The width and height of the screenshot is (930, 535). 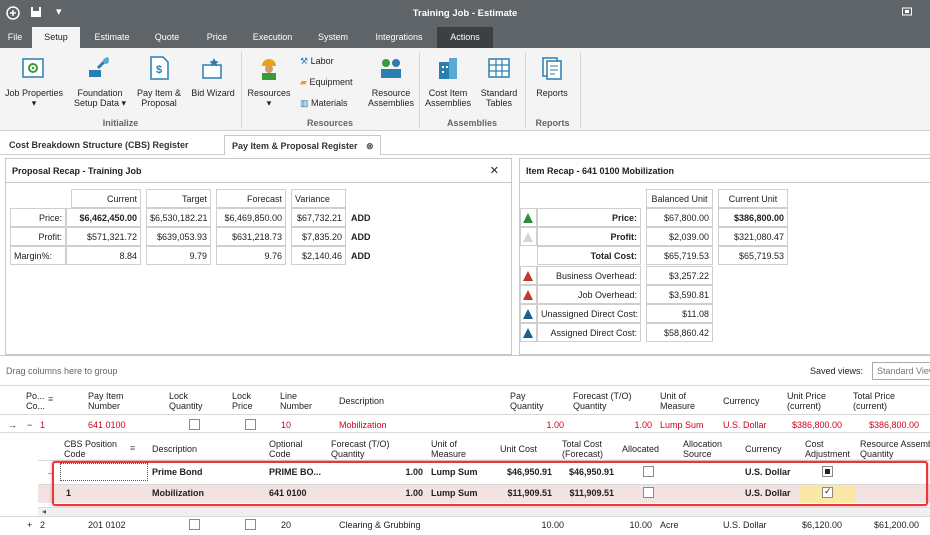 I want to click on equipment-button: ▰ Equipment, so click(x=326, y=82).